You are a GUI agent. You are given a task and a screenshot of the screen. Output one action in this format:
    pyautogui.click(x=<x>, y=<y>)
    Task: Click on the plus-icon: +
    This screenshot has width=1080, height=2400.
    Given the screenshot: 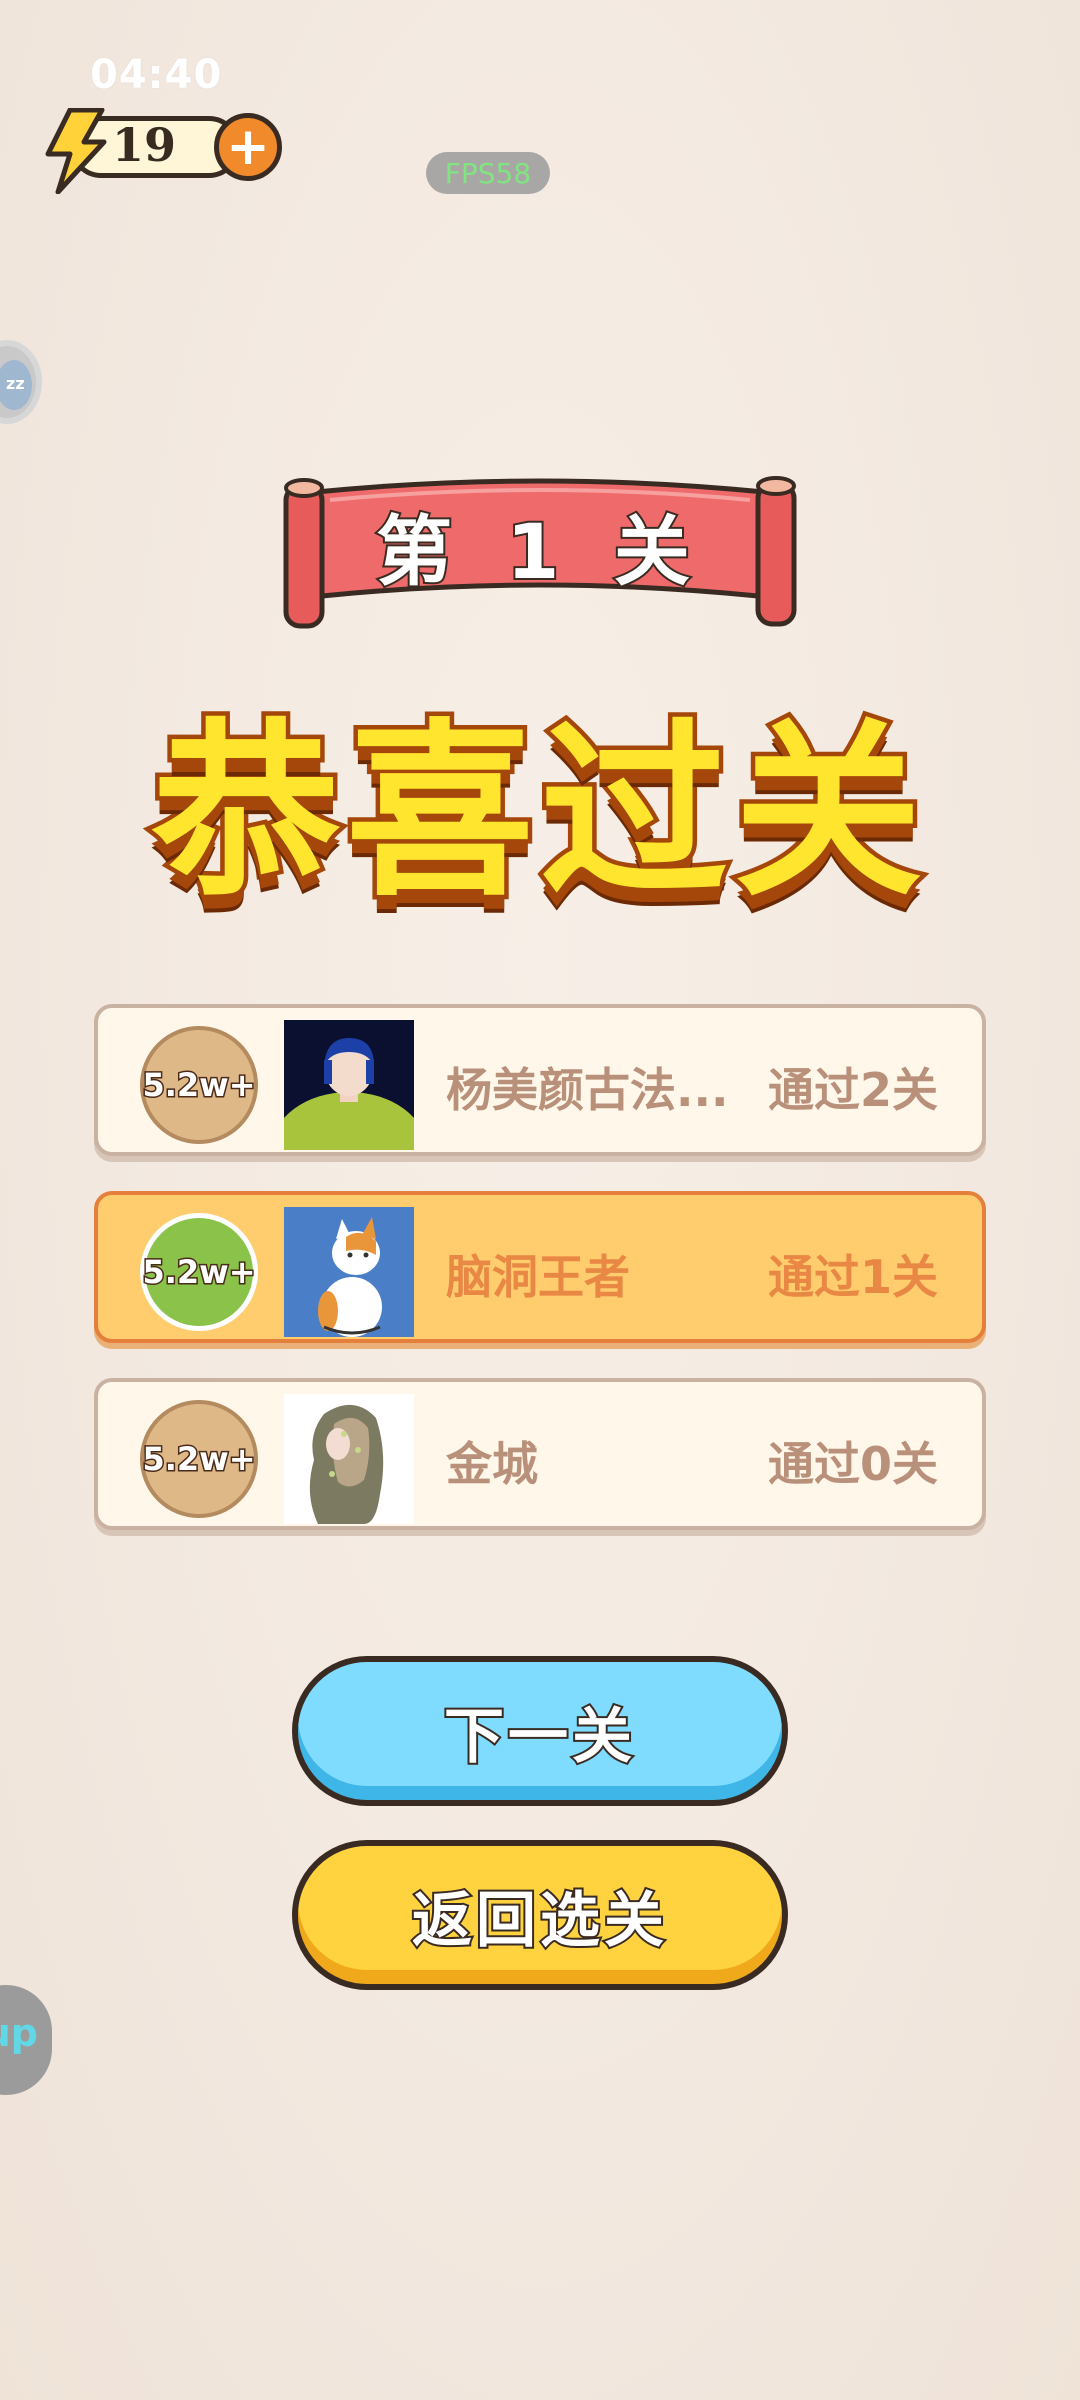 What is the action you would take?
    pyautogui.click(x=248, y=147)
    